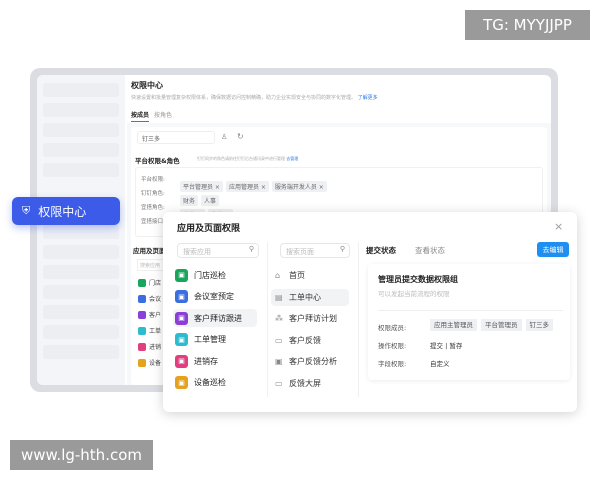  I want to click on manage-link: 去管理, so click(292, 158).